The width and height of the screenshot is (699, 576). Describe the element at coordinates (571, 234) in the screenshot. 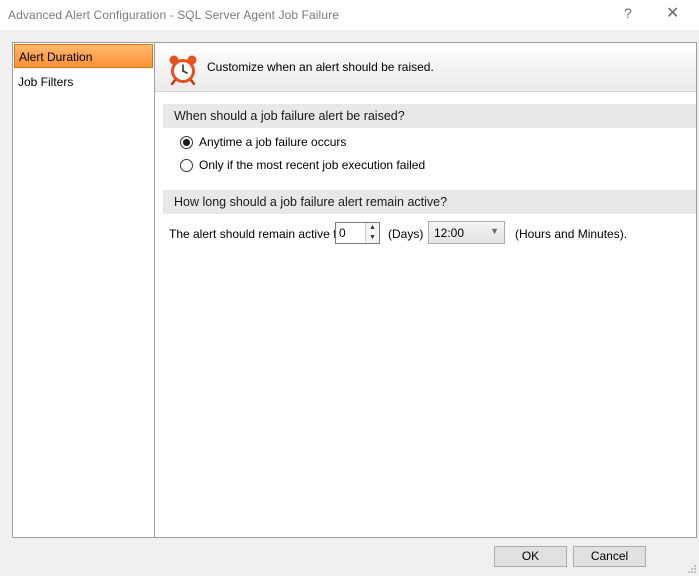

I see `hours-minutes-label: (Hours and Minutes).` at that location.